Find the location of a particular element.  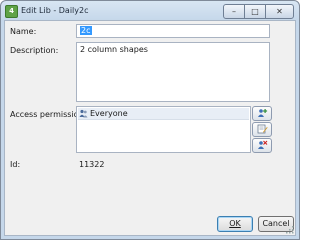

name-label: Name: is located at coordinates (23, 31).